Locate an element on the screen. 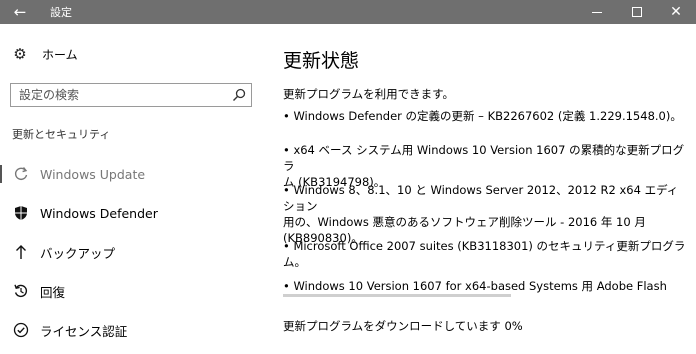 The width and height of the screenshot is (696, 354). search-box is located at coordinates (131, 95).